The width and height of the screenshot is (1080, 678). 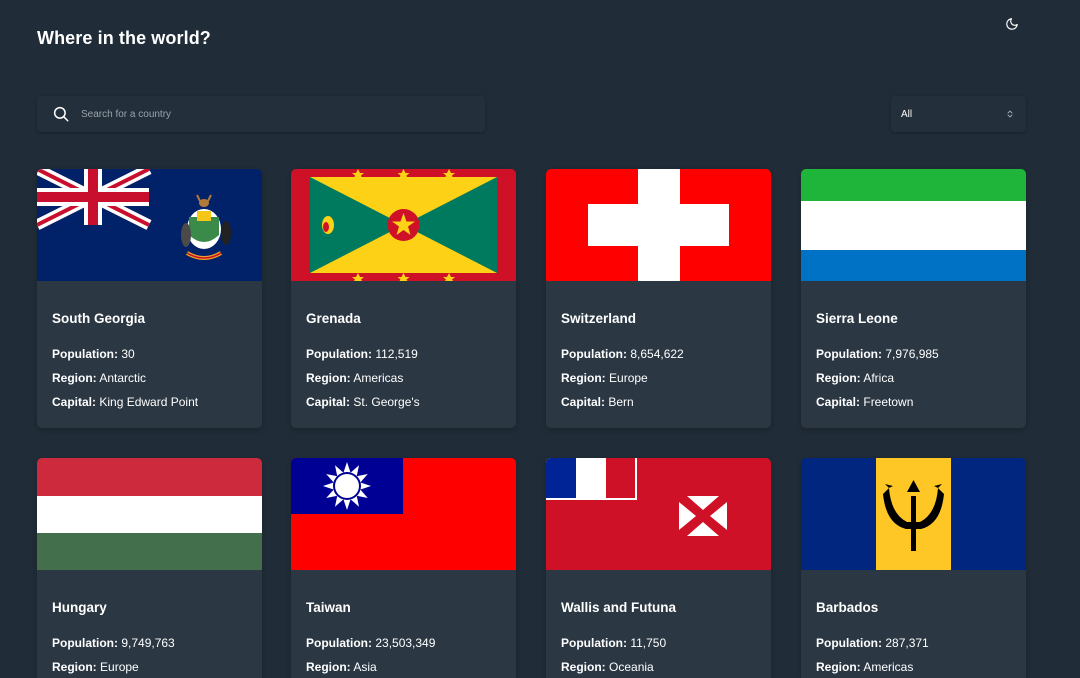 What do you see at coordinates (913, 225) in the screenshot?
I see `flag-image-sierra-leone` at bounding box center [913, 225].